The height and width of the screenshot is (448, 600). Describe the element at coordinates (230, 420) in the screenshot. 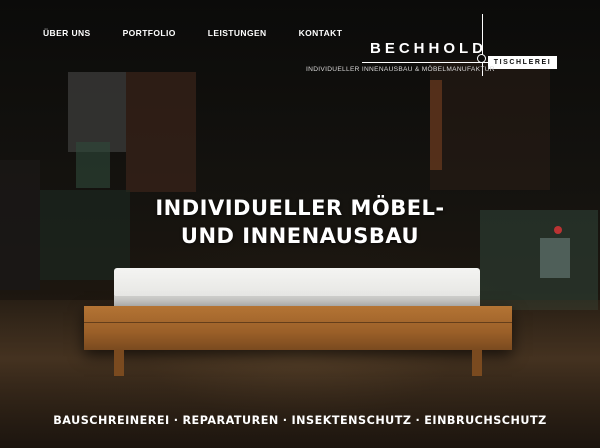

I see `service-item-reparaturen: REPARATUREN` at that location.